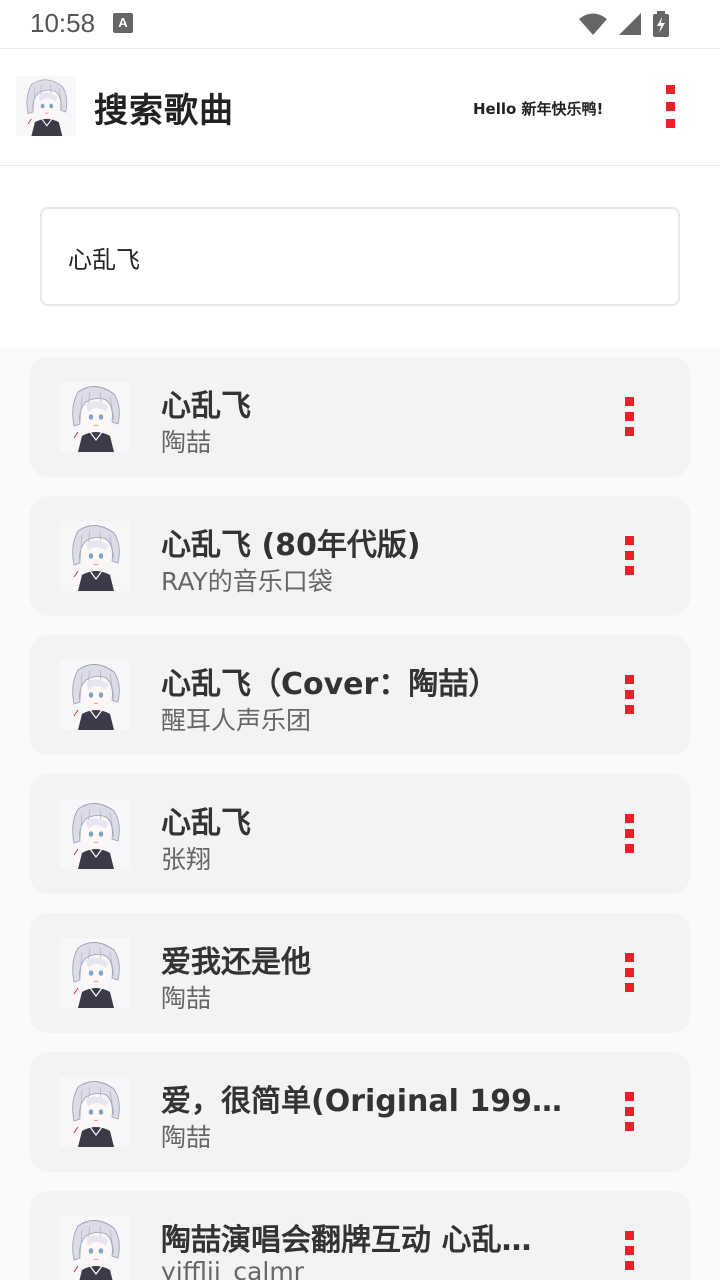  What do you see at coordinates (164, 111) in the screenshot?
I see `page-title: 搜索歌曲` at bounding box center [164, 111].